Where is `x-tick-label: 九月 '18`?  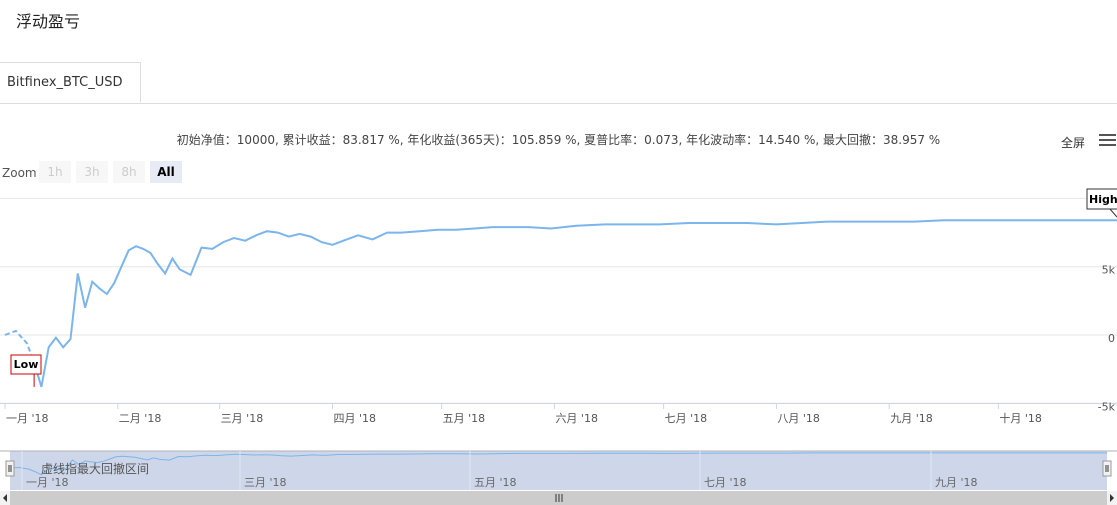 x-tick-label: 九月 '18 is located at coordinates (911, 418).